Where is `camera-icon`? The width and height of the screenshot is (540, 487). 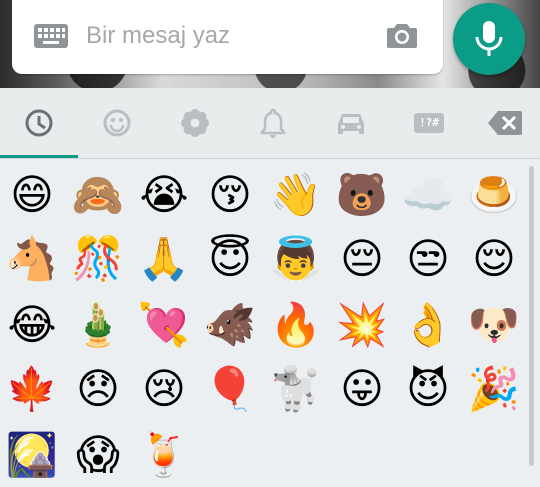 camera-icon is located at coordinates (402, 35).